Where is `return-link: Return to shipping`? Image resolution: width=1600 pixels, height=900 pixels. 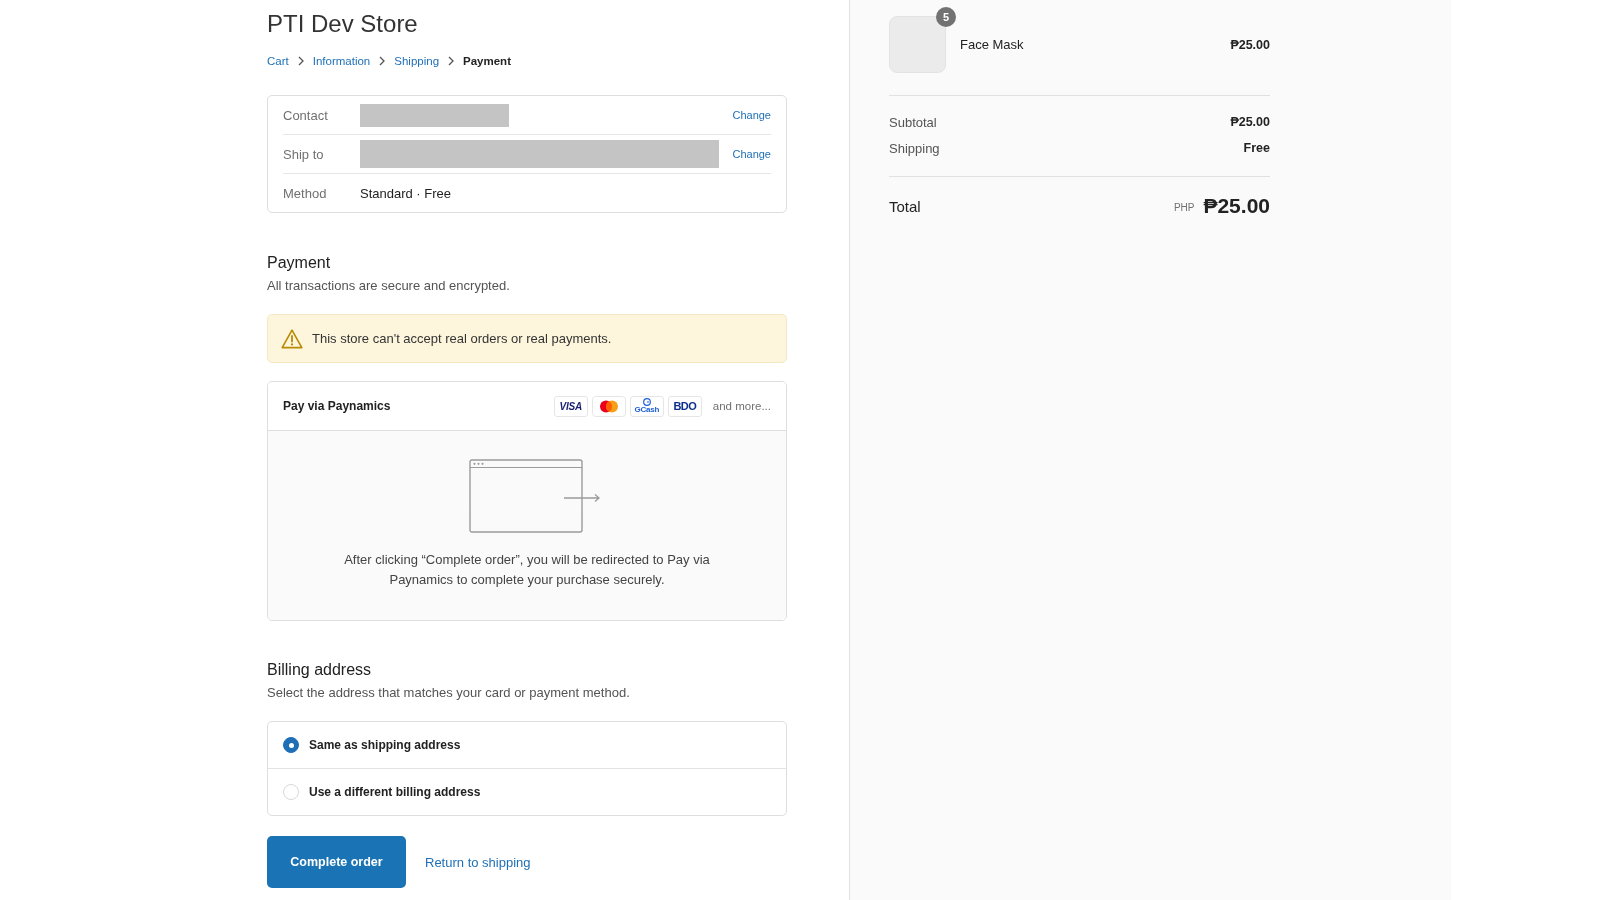
return-link: Return to shipping is located at coordinates (478, 862).